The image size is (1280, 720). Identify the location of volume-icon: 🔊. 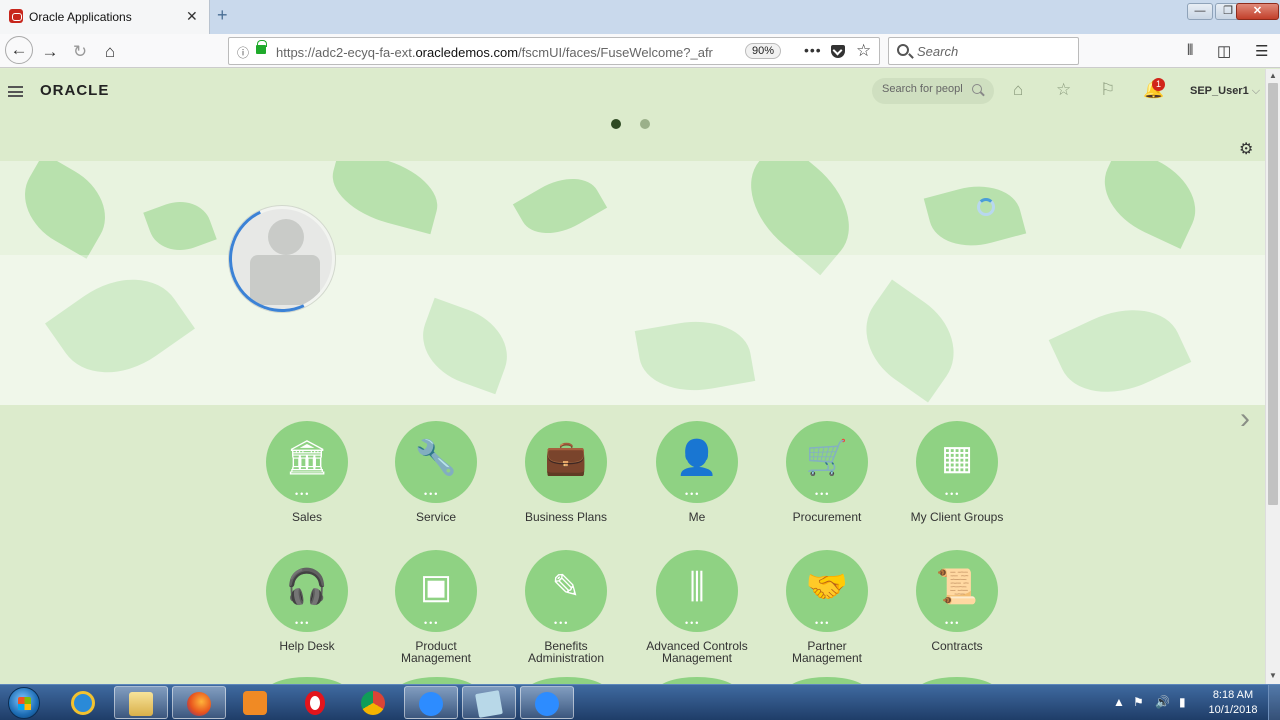
(1162, 702).